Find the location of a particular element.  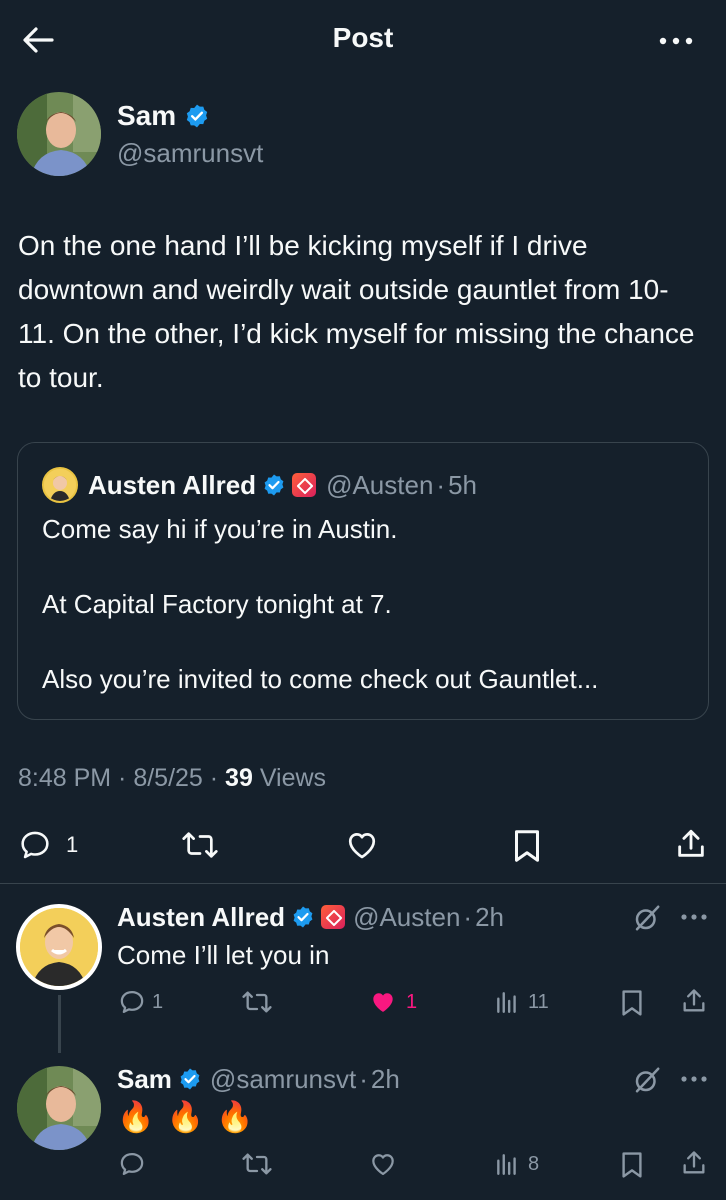

reply-author-handle: @samrunsvt is located at coordinates (283, 1079).